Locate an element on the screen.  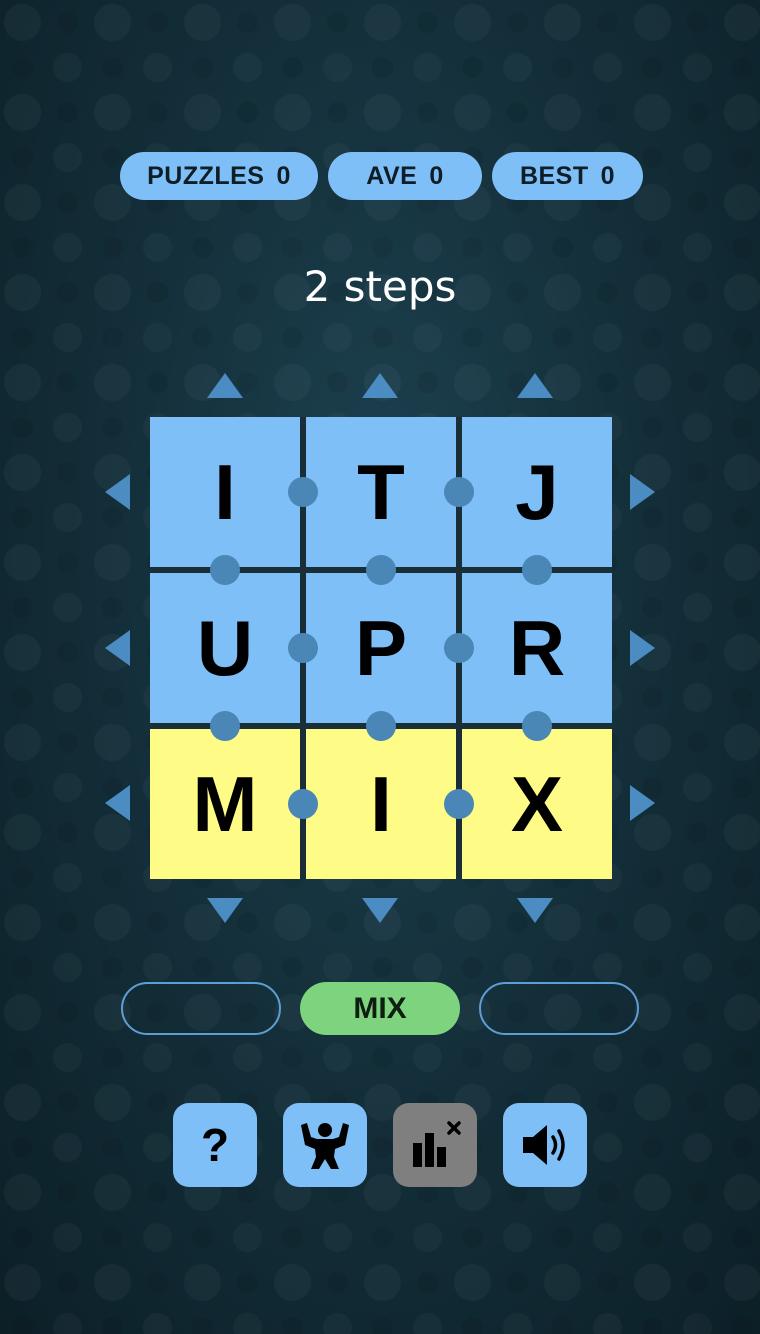
letter-tile: M is located at coordinates (225, 804).